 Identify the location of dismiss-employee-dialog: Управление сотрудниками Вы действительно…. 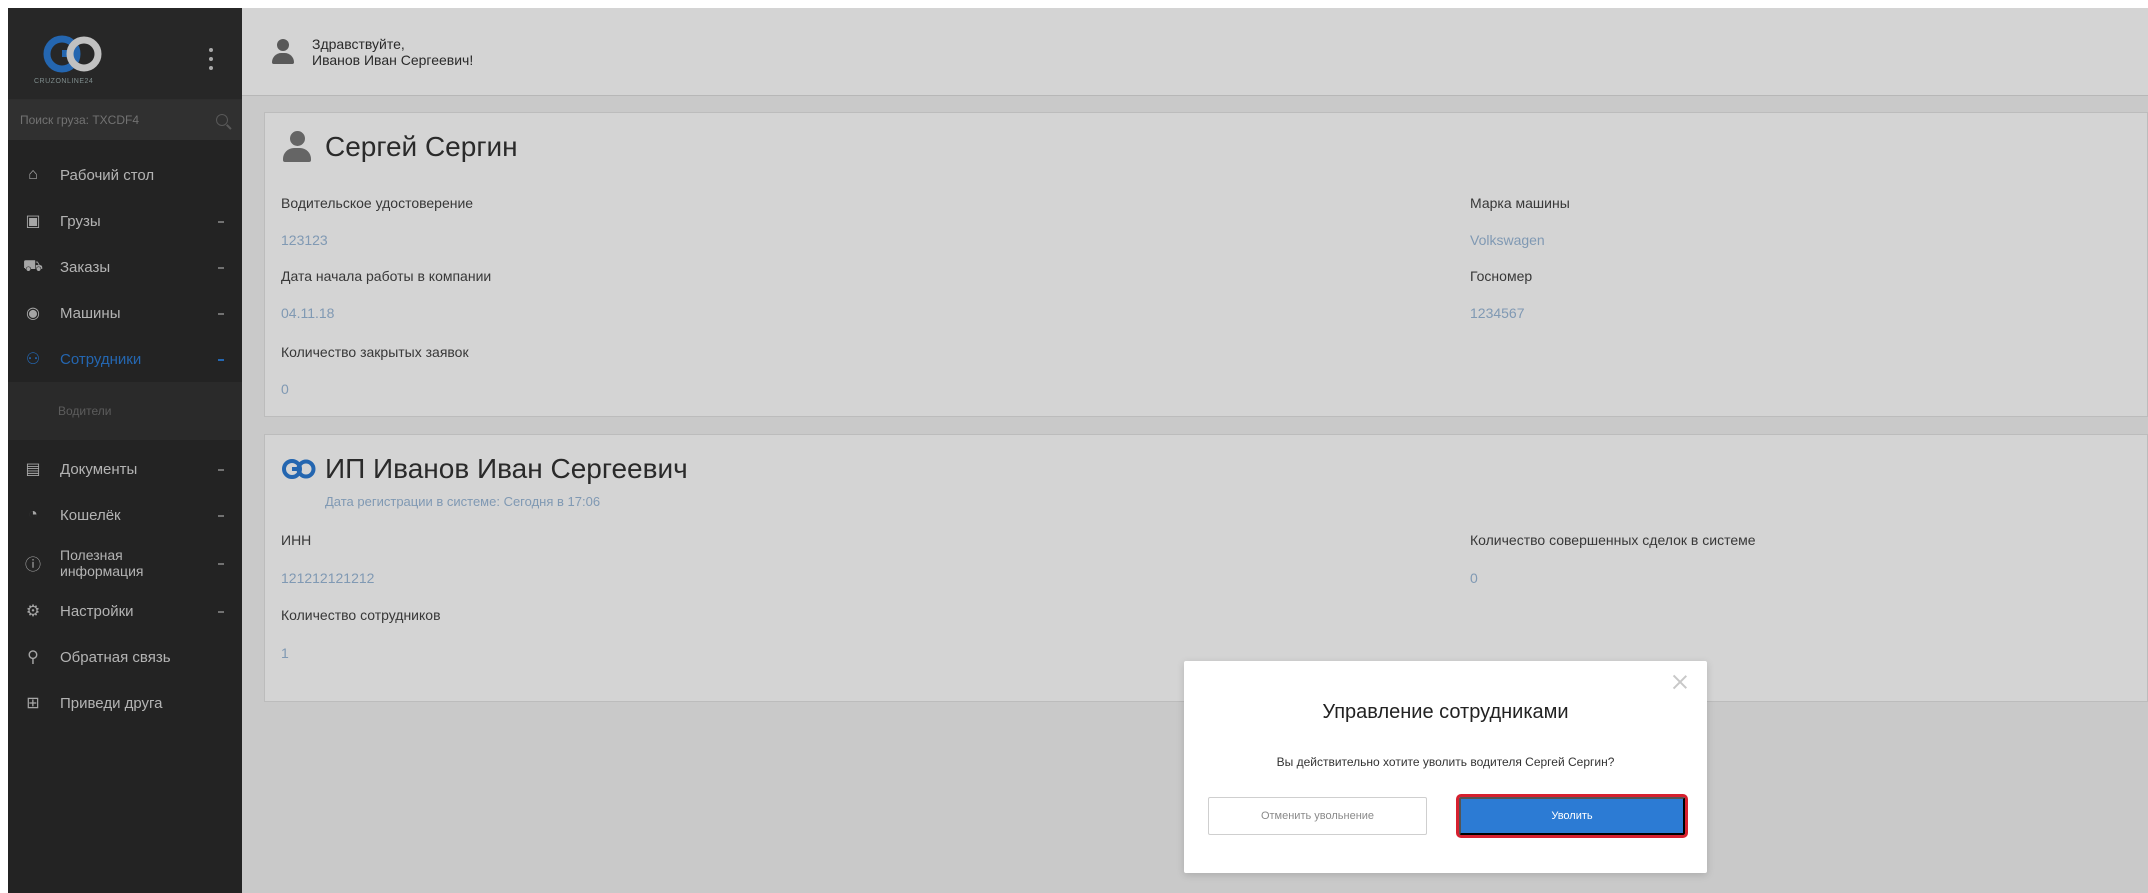
(1445, 767).